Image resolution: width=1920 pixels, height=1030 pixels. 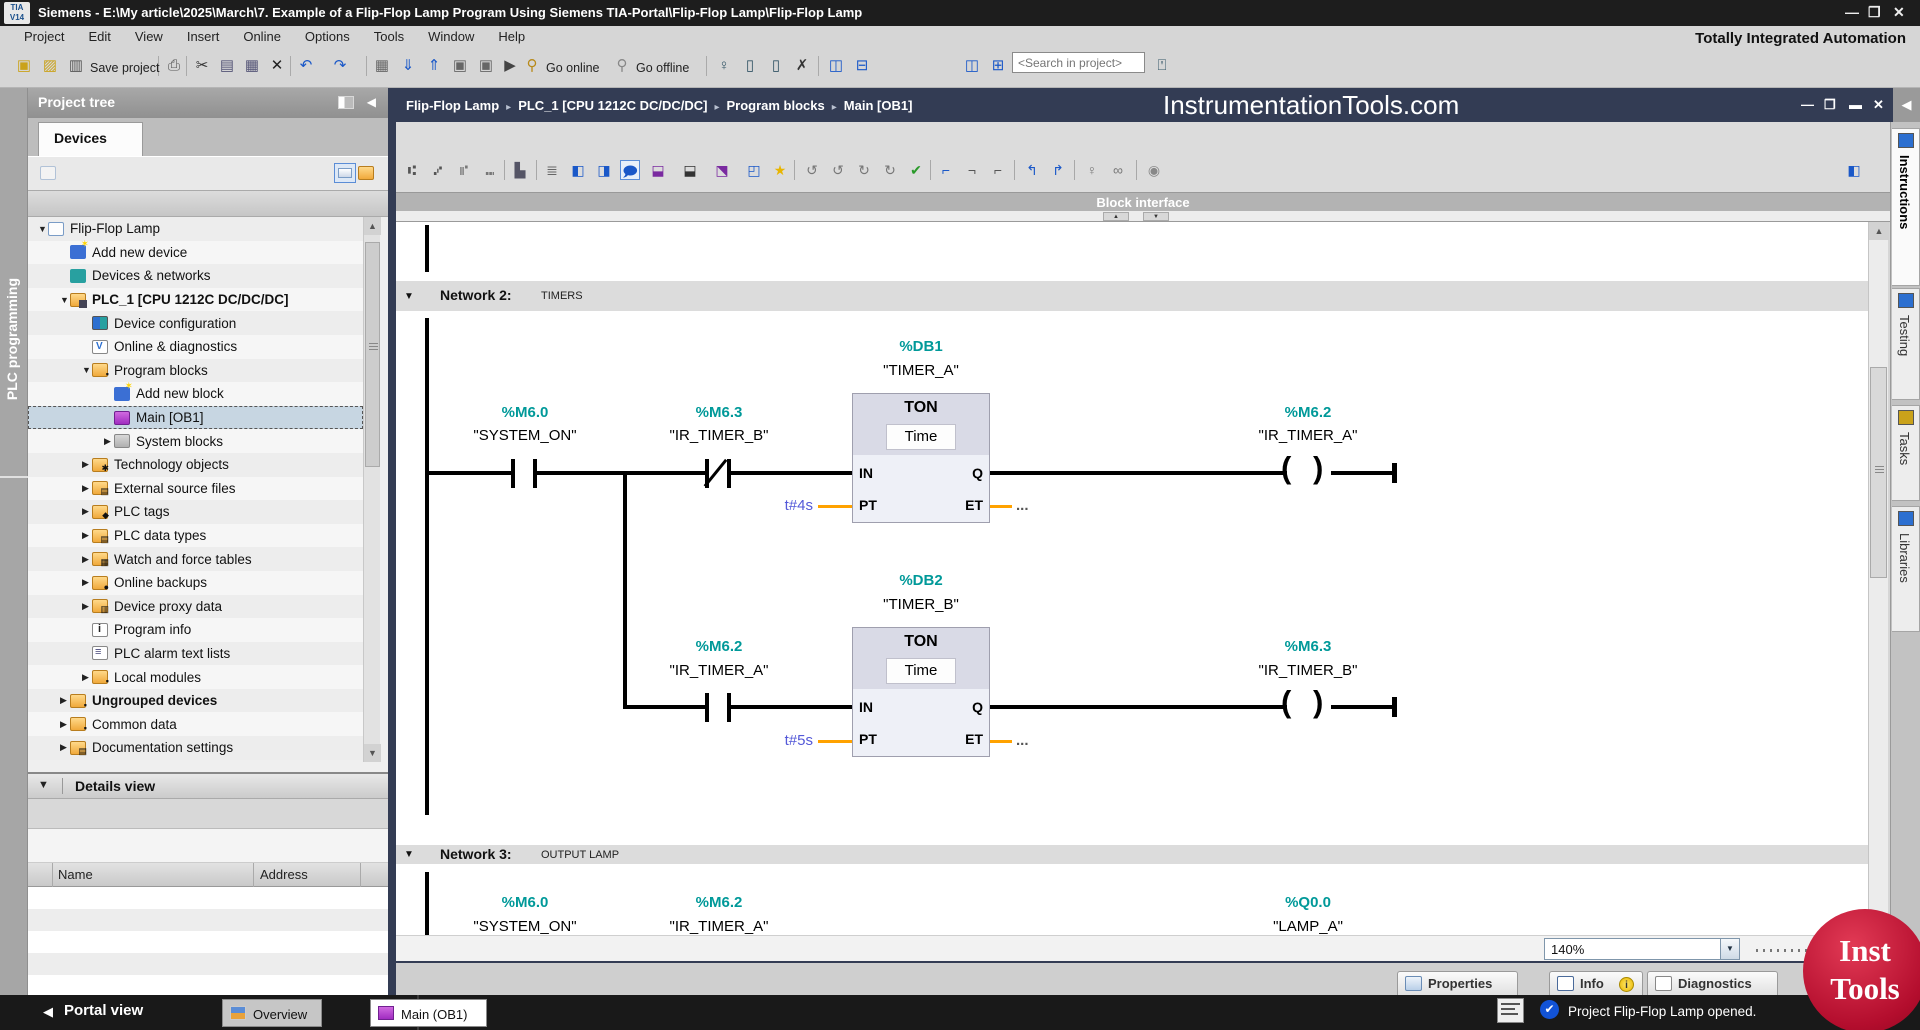 I want to click on branch-up-icon: ⌐, so click(x=998, y=170).